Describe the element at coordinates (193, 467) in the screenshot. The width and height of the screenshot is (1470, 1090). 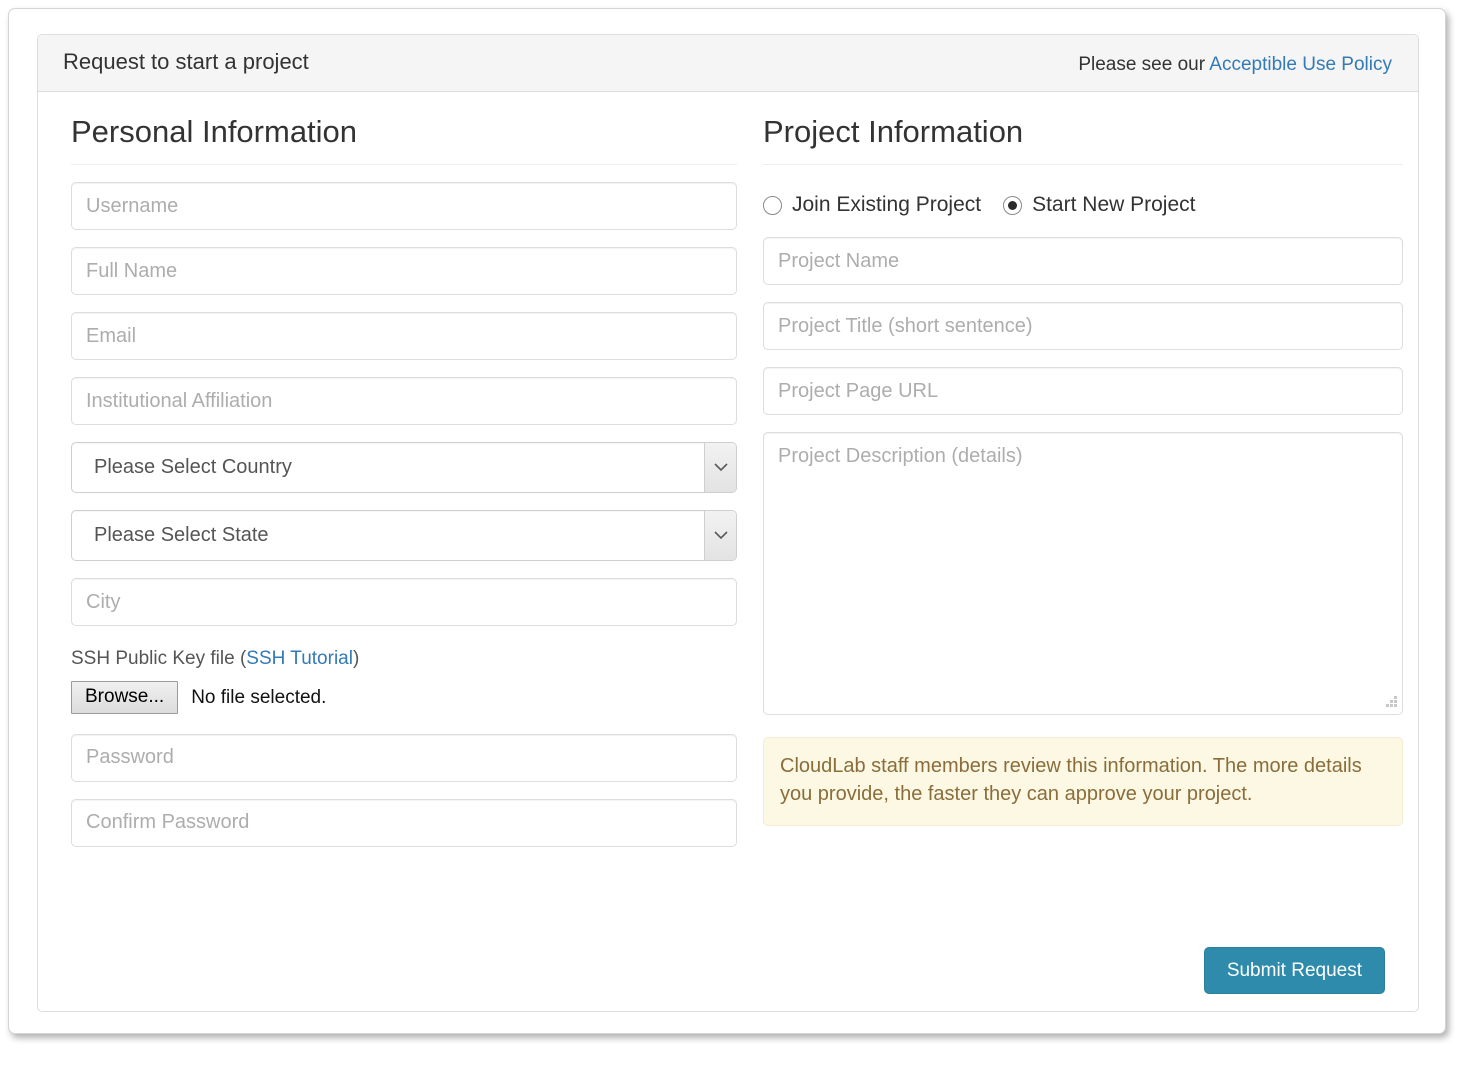
I see `country-select-value: Please Select Country` at that location.